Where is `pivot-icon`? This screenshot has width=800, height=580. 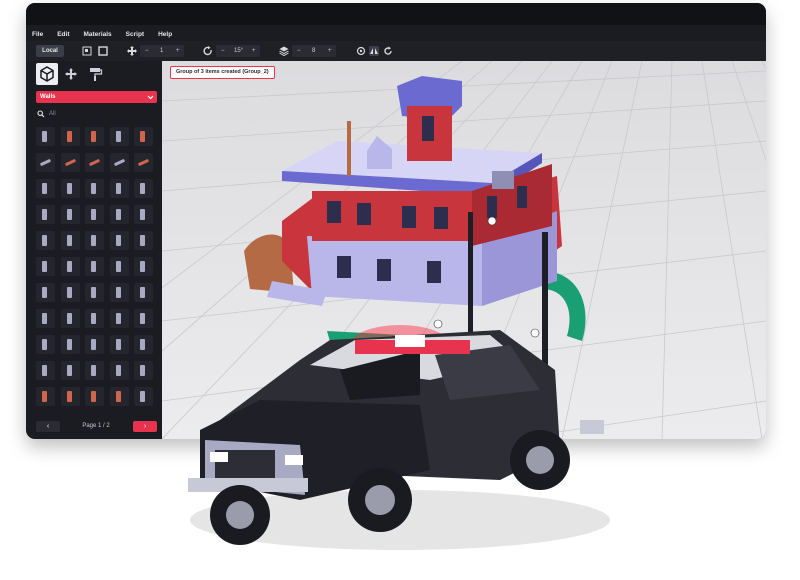
pivot-icon is located at coordinates (87, 51).